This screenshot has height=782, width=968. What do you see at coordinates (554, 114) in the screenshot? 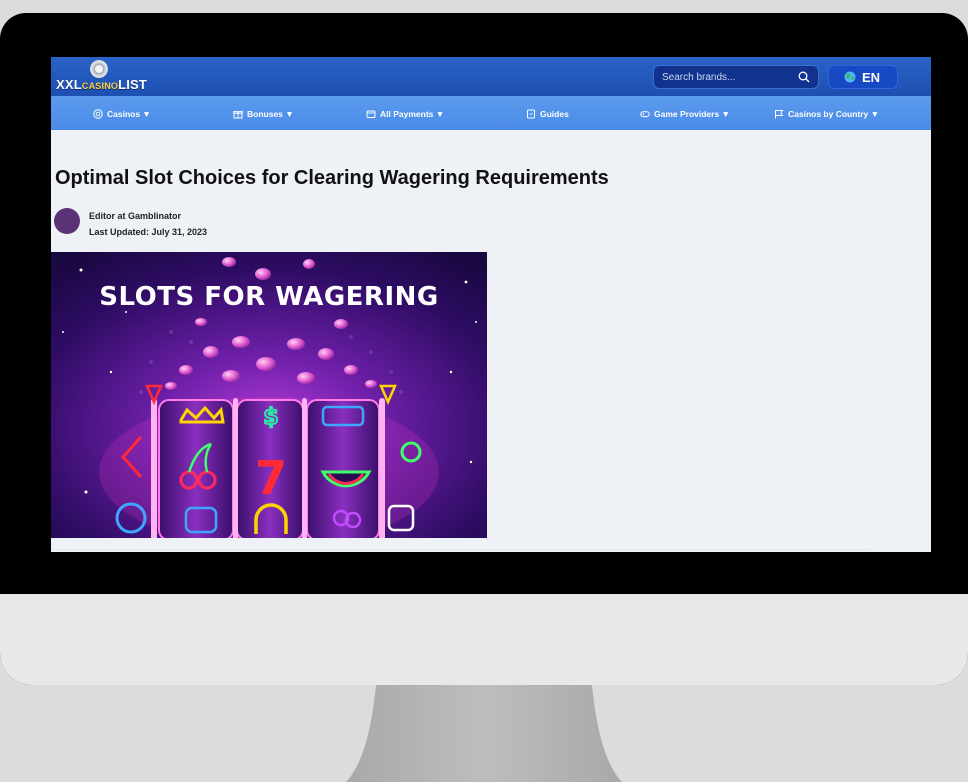
I see `nav-label: Guides` at bounding box center [554, 114].